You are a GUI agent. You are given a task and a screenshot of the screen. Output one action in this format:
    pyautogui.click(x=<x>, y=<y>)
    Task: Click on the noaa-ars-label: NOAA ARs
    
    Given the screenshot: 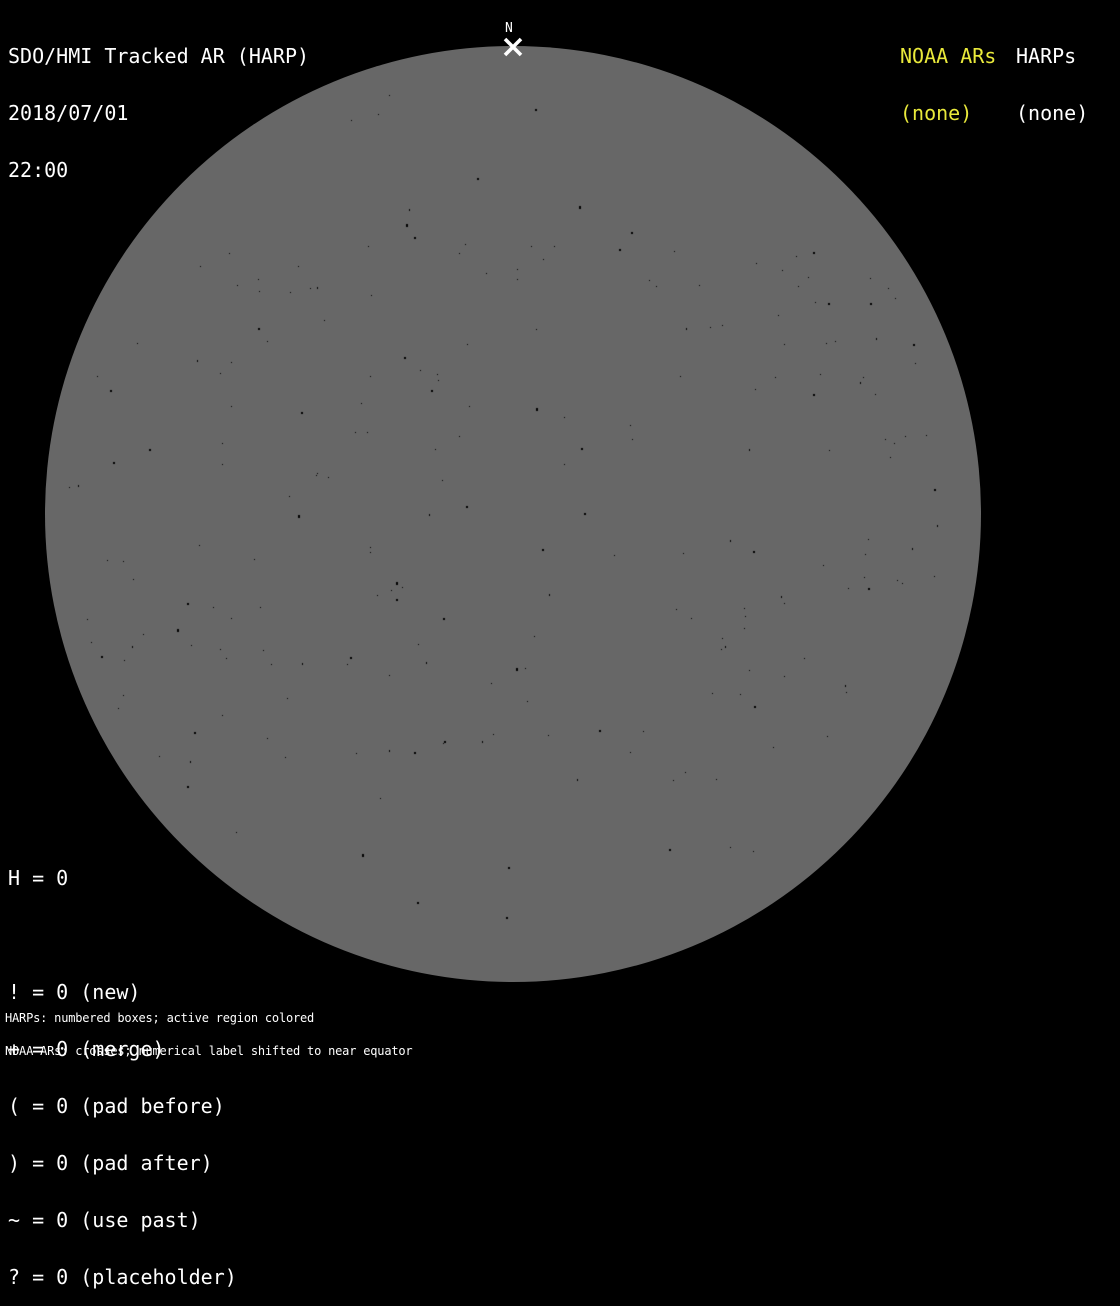 What is the action you would take?
    pyautogui.click(x=948, y=56)
    